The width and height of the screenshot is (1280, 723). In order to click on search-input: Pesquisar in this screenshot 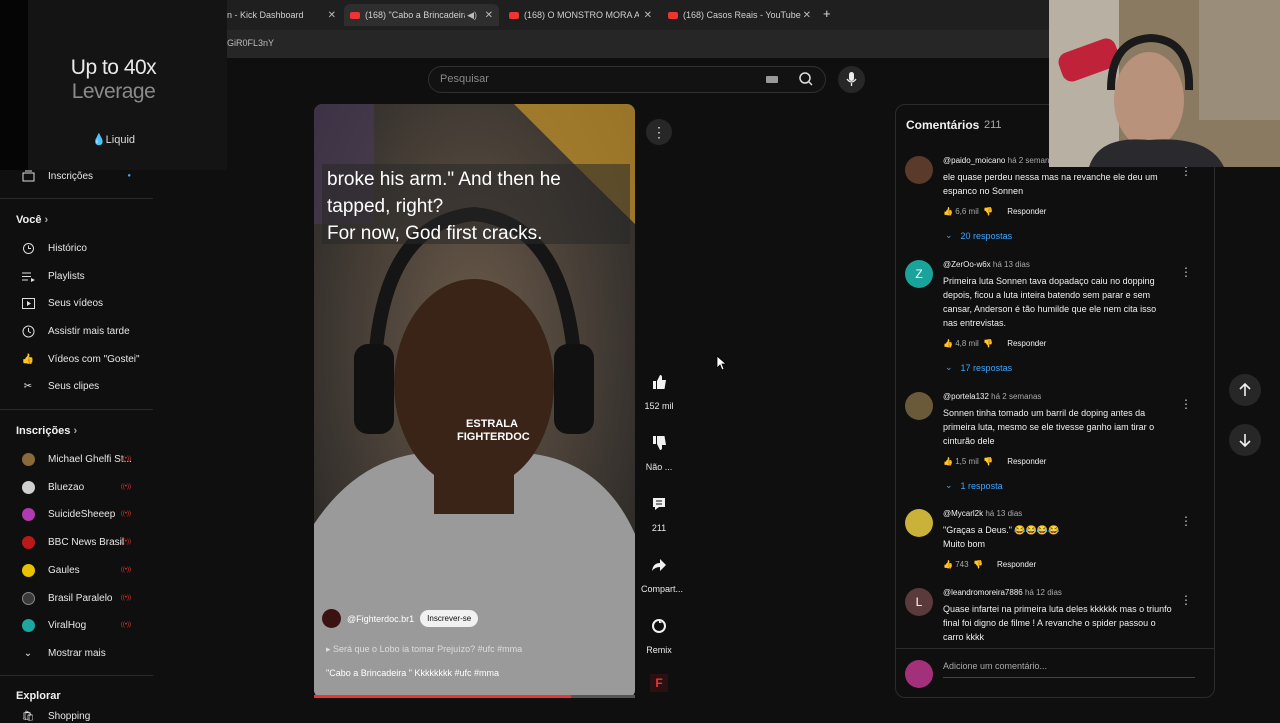, I will do `click(464, 79)`.